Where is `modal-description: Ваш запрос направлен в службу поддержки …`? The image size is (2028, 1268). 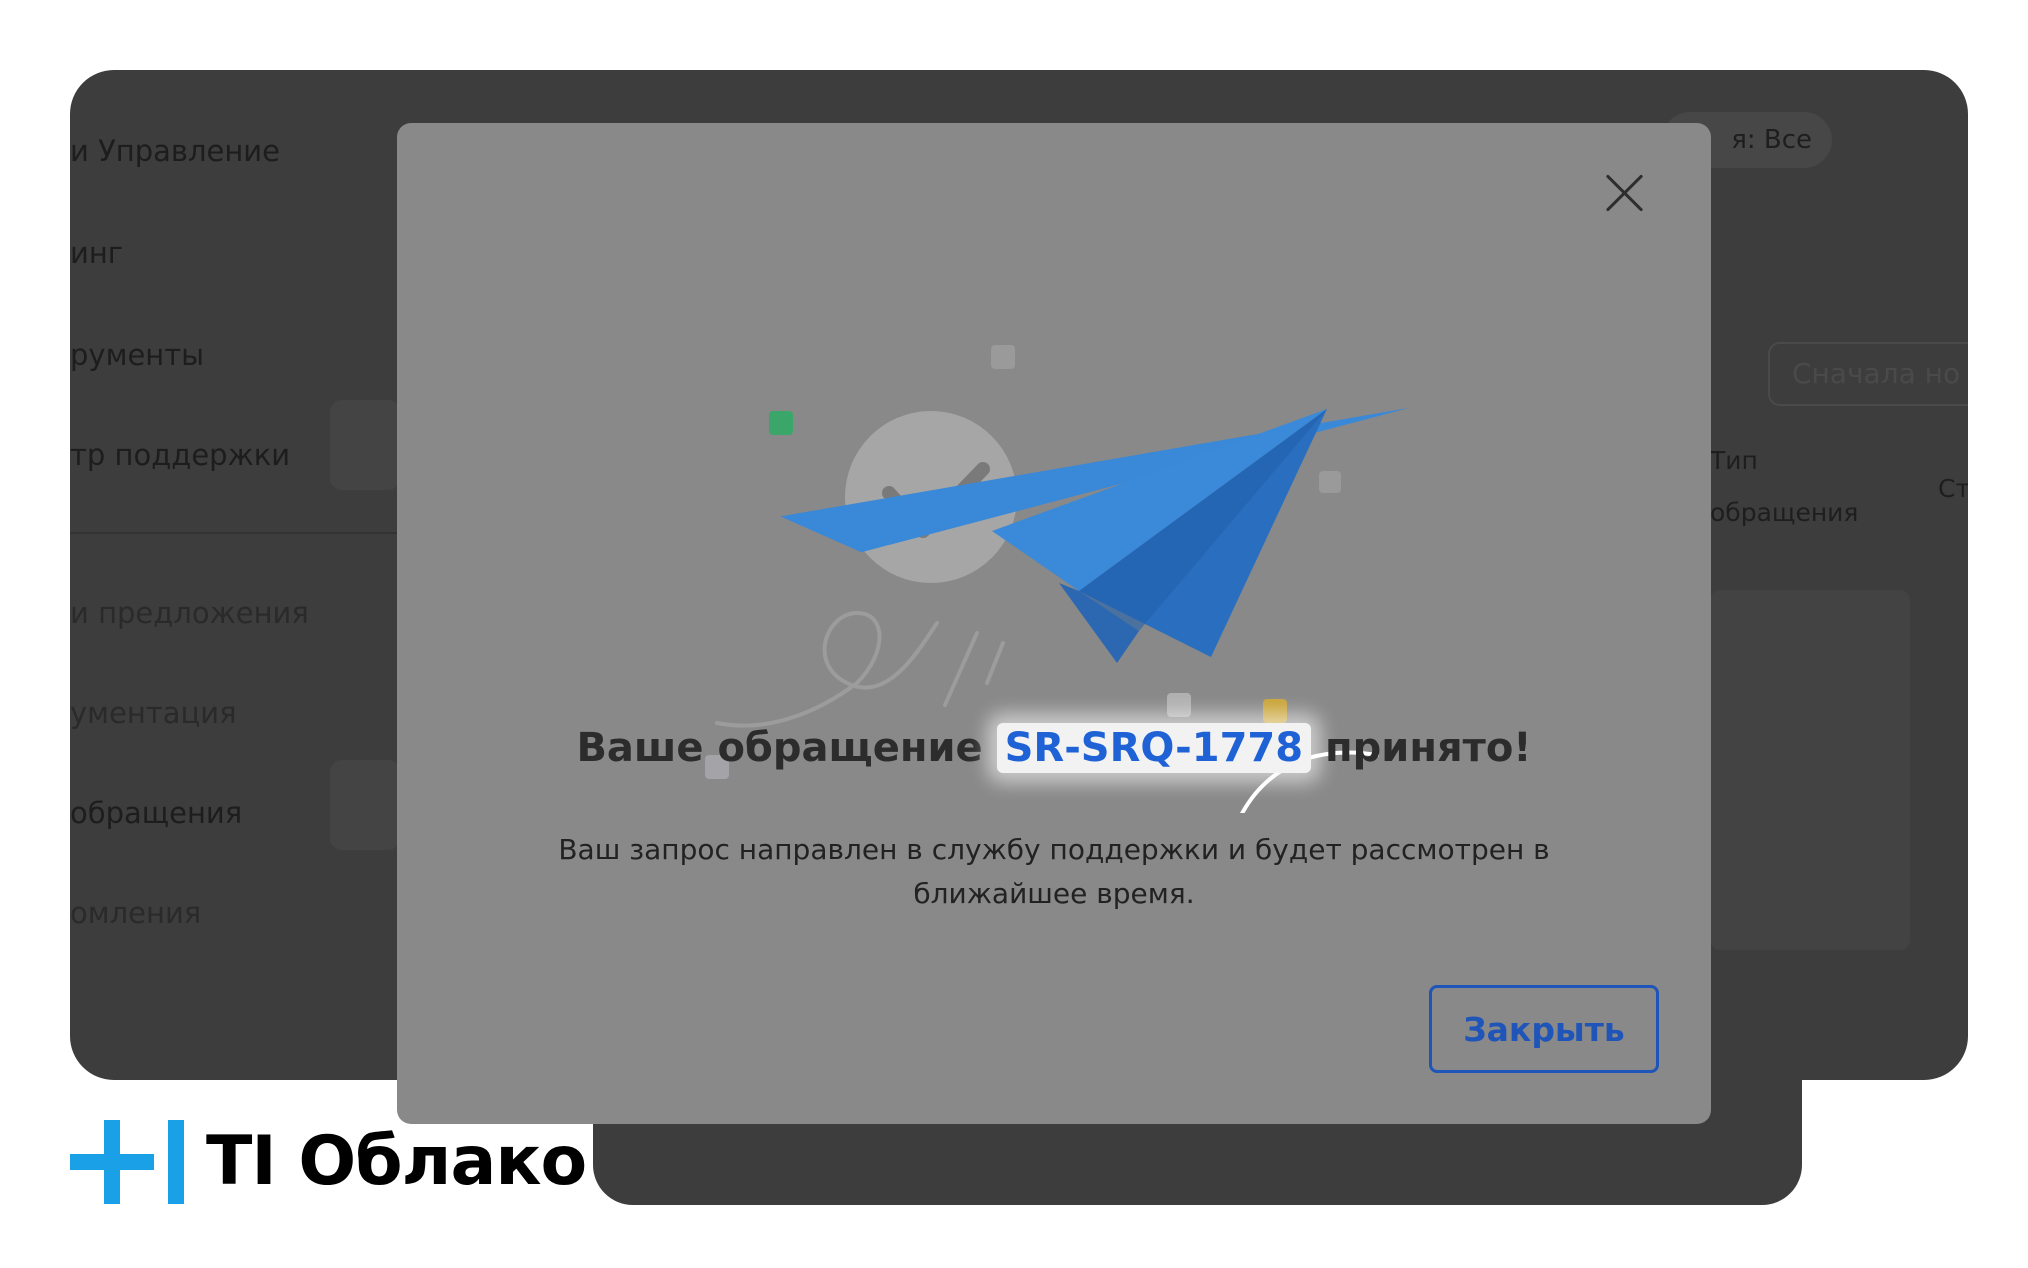 modal-description: Ваш запрос направлен в службу поддержки … is located at coordinates (1054, 871).